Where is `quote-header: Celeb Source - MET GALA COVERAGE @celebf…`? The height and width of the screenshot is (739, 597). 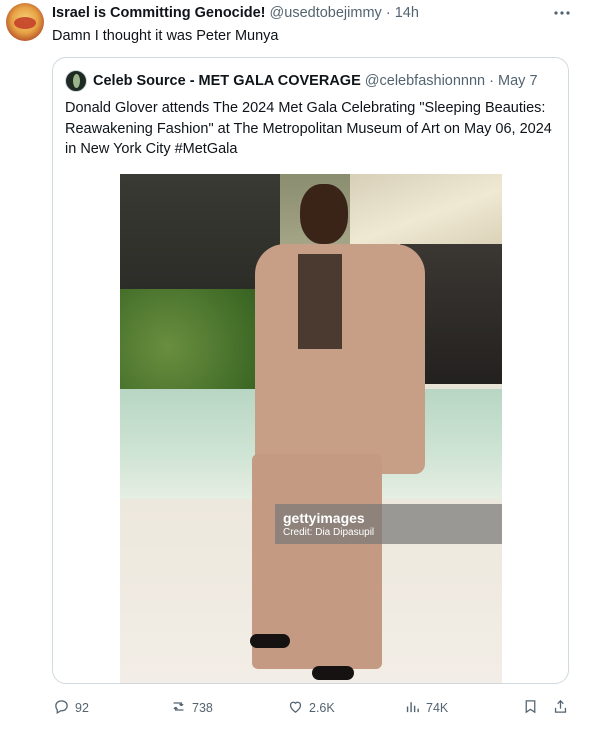 quote-header: Celeb Source - MET GALA COVERAGE @celebf… is located at coordinates (315, 81).